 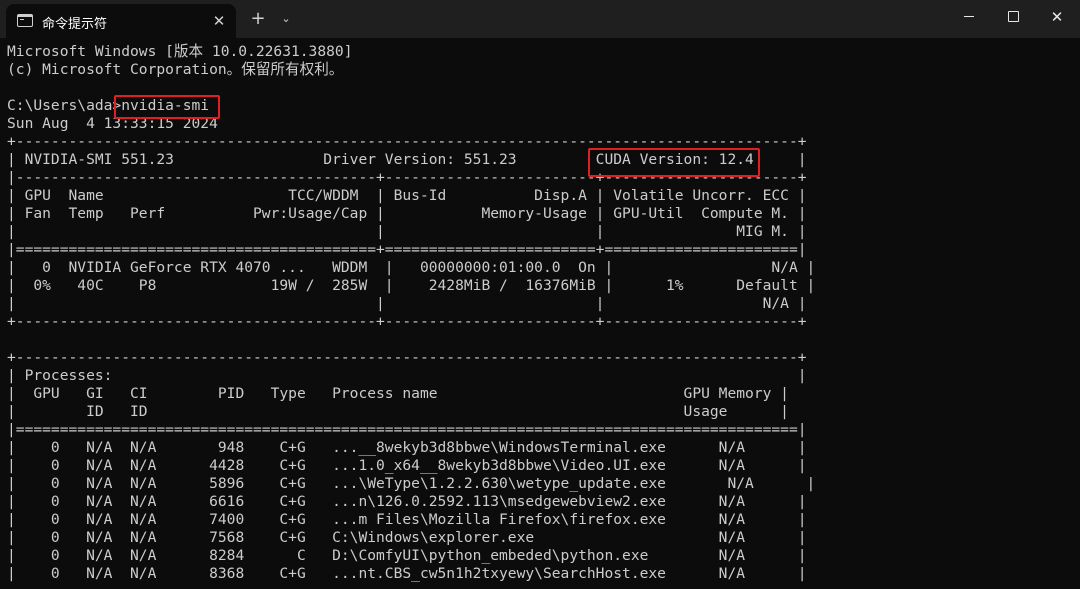 What do you see at coordinates (167, 107) in the screenshot?
I see `command-highlight-box` at bounding box center [167, 107].